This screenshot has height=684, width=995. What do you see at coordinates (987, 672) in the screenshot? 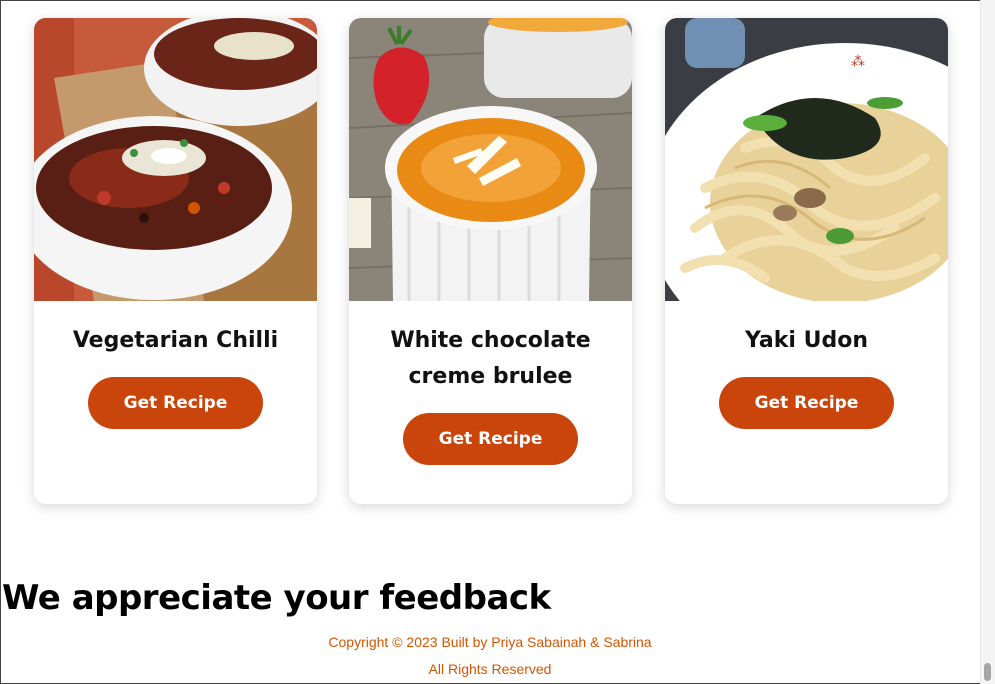
I see `scrollbar-thumb` at bounding box center [987, 672].